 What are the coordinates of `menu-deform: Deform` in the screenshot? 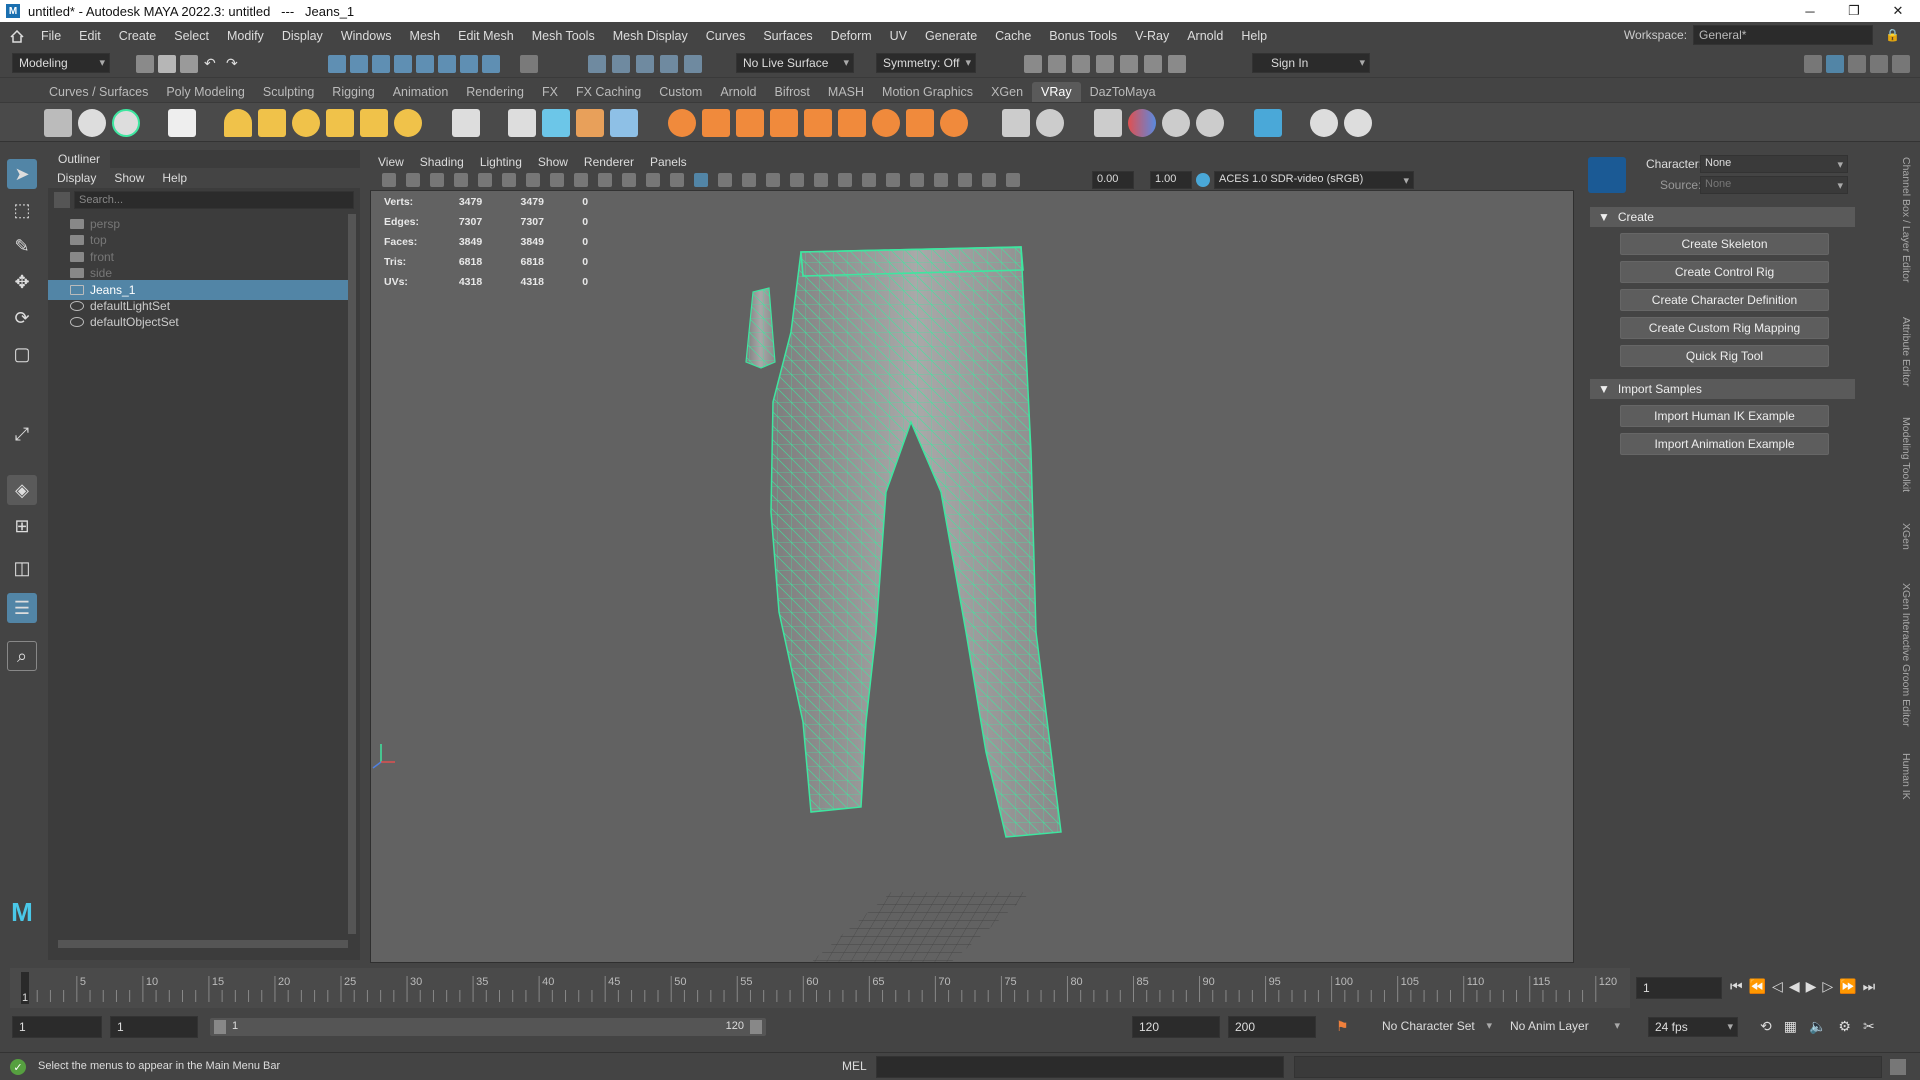 It's located at (851, 36).